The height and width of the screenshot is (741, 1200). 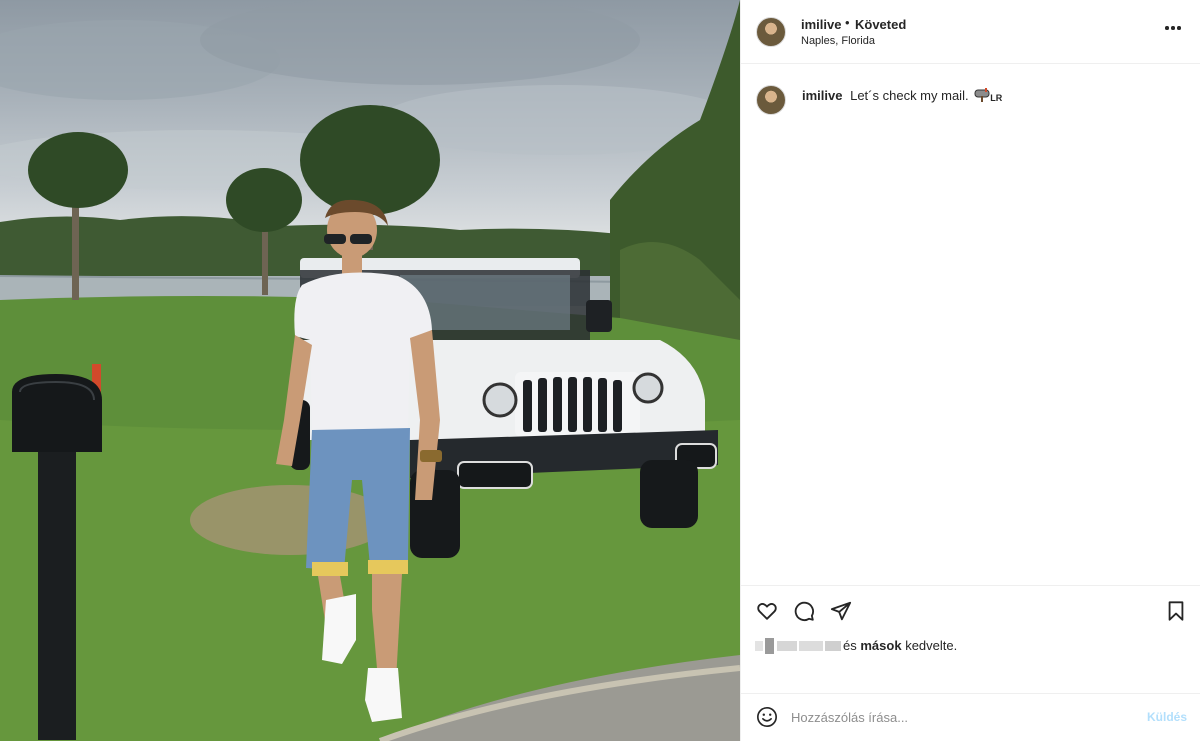 I want to click on bookmark-icon, so click(x=1176, y=611).